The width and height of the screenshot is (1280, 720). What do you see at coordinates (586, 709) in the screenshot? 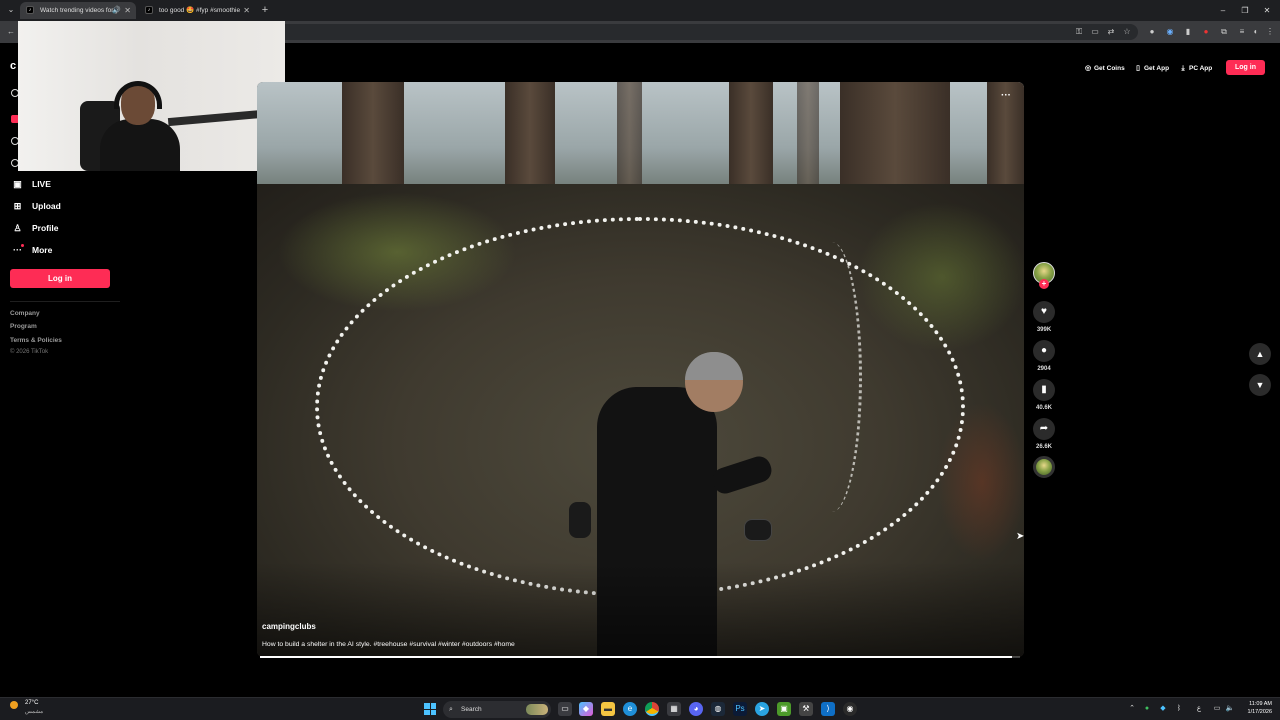
I see `copilot-icon: ◆` at bounding box center [586, 709].